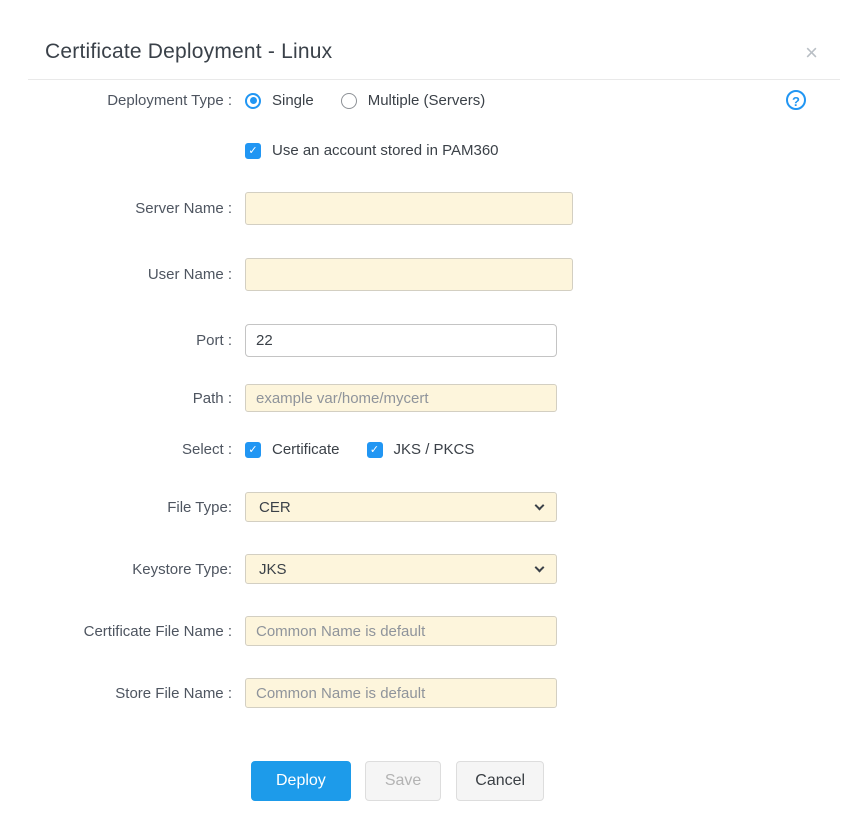  Describe the element at coordinates (183, 208) in the screenshot. I see `server-name-label: Server Name :` at that location.